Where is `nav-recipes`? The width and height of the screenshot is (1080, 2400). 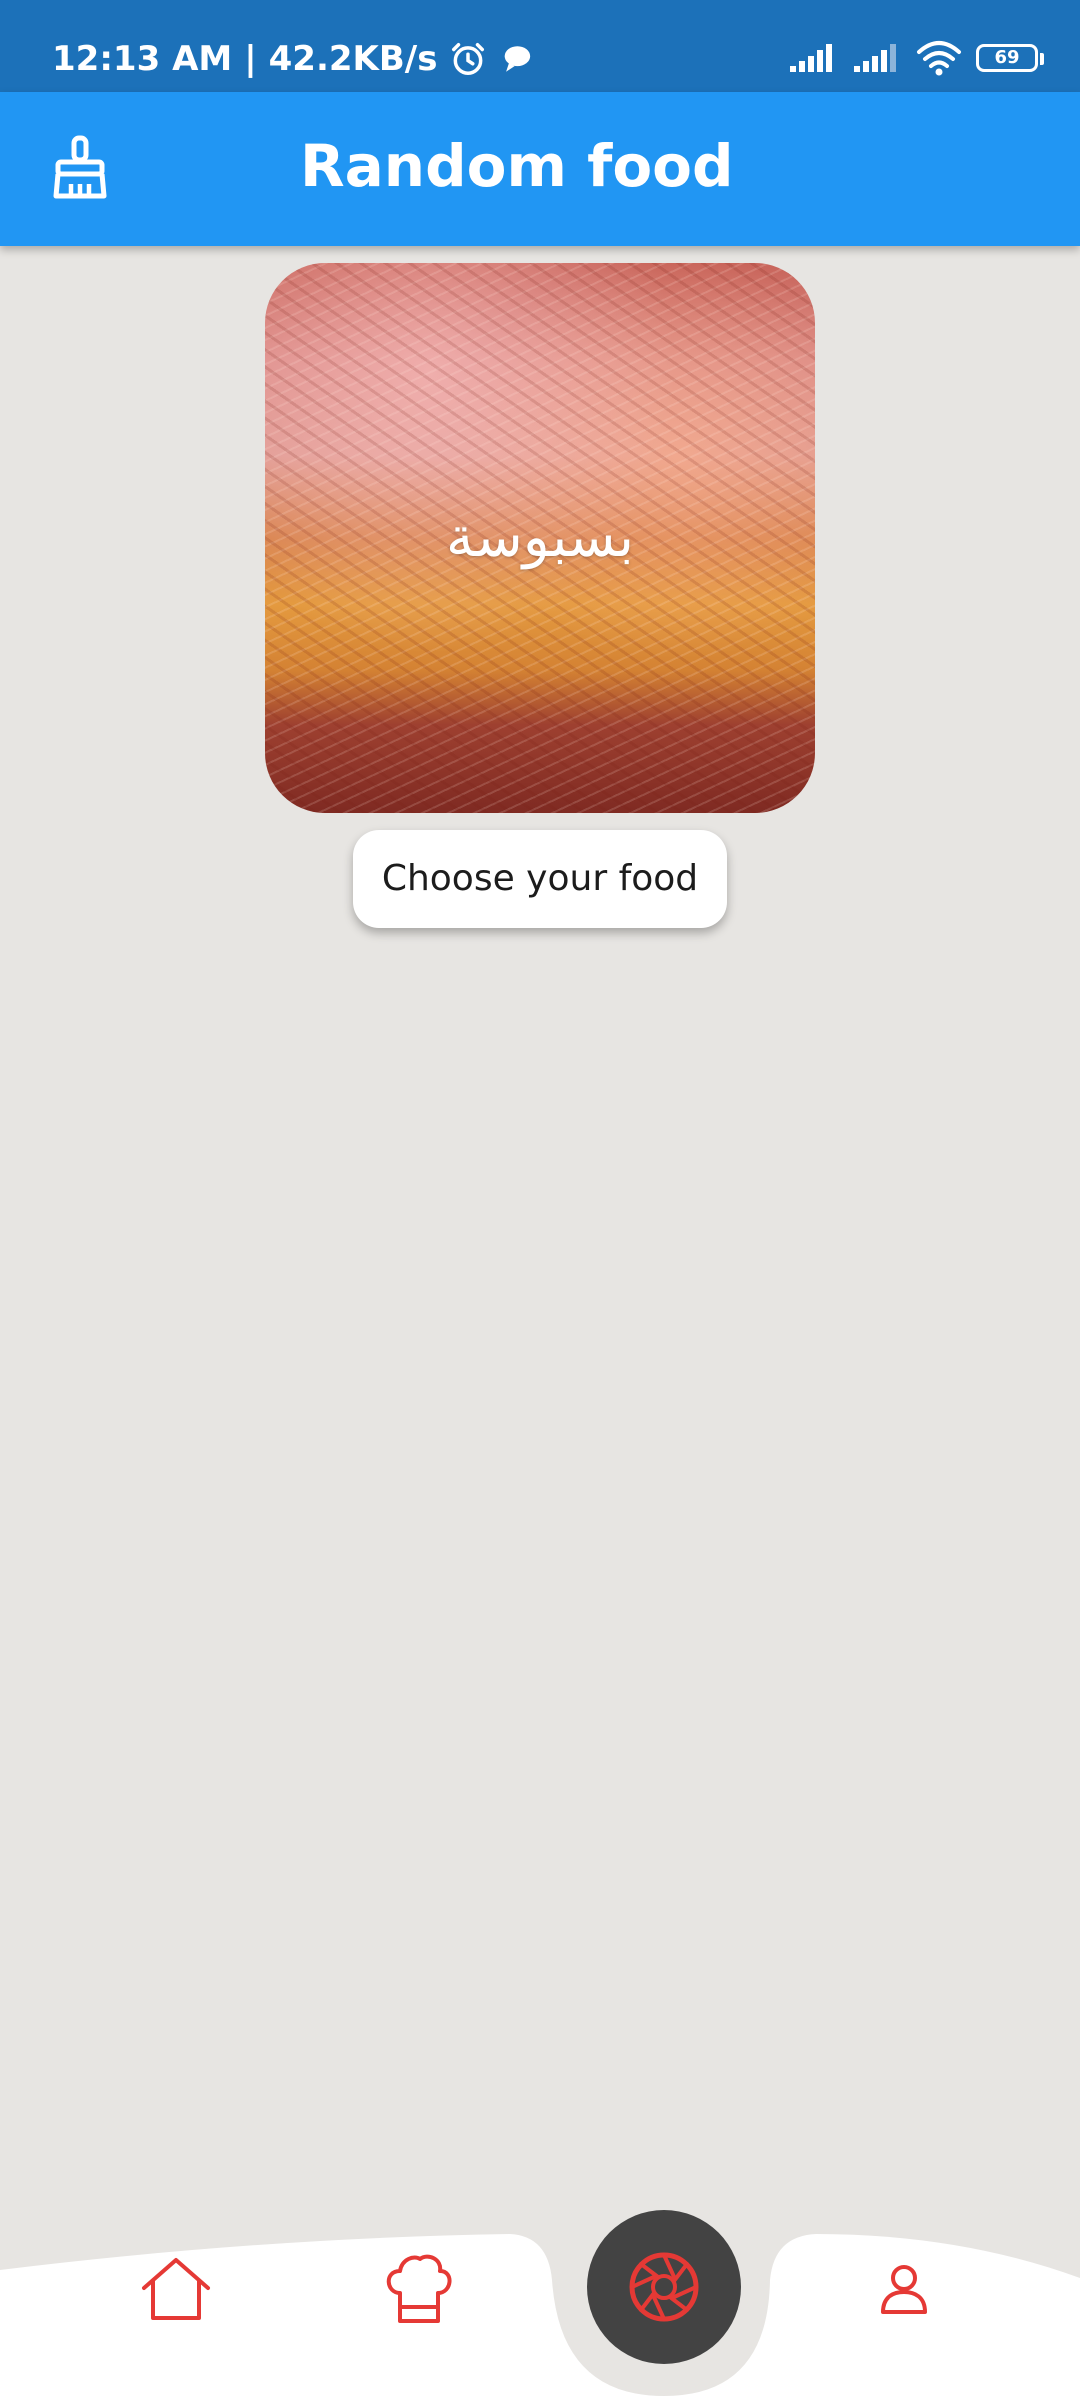 nav-recipes is located at coordinates (418, 2289).